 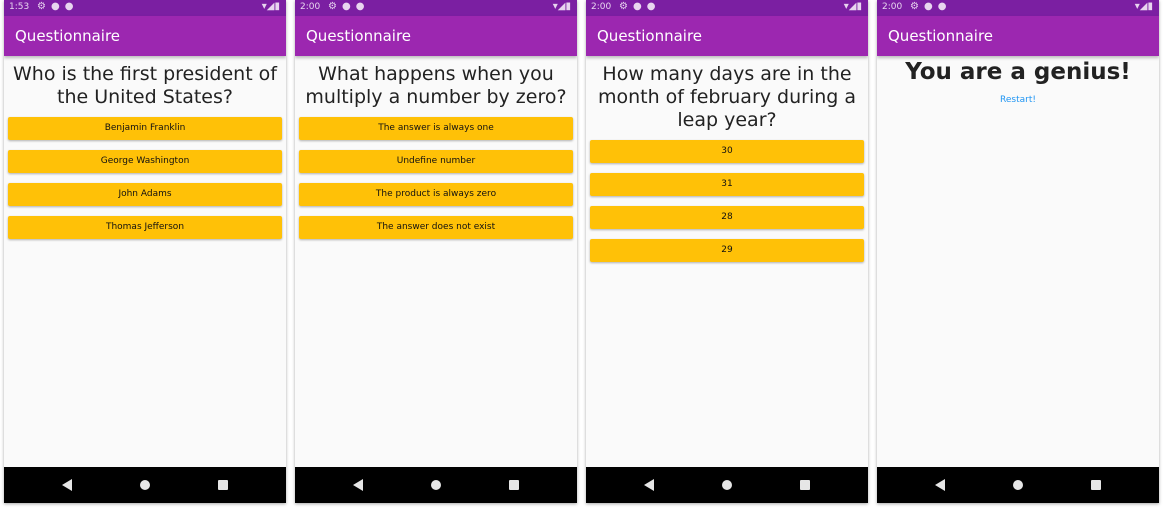 I want to click on answer-button: The answer is always one, so click(x=436, y=128).